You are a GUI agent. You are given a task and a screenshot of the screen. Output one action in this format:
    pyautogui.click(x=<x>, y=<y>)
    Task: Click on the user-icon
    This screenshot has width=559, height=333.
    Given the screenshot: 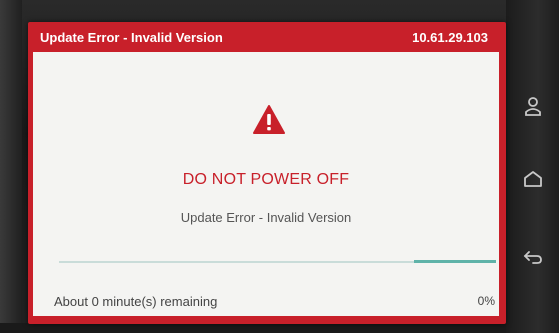 What is the action you would take?
    pyautogui.click(x=533, y=107)
    